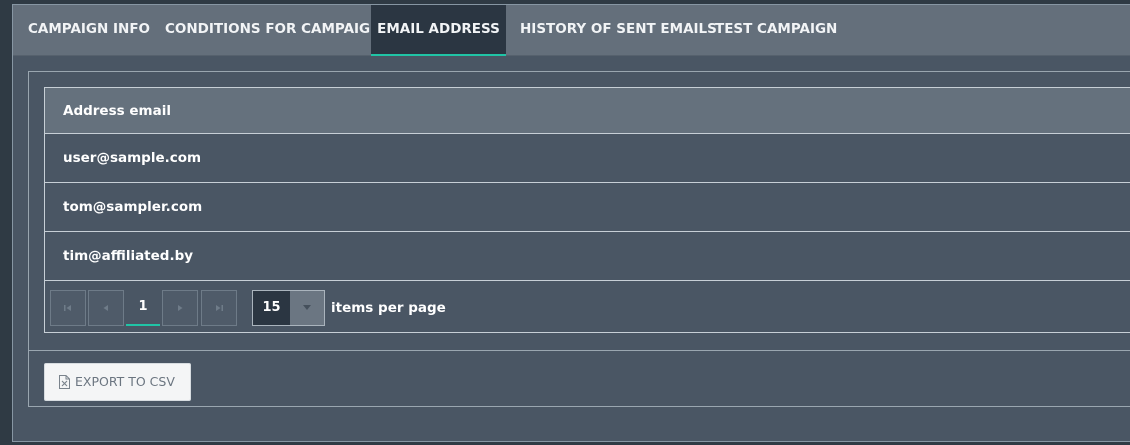 The height and width of the screenshot is (445, 1130). I want to click on excel-file-icon, so click(64, 382).